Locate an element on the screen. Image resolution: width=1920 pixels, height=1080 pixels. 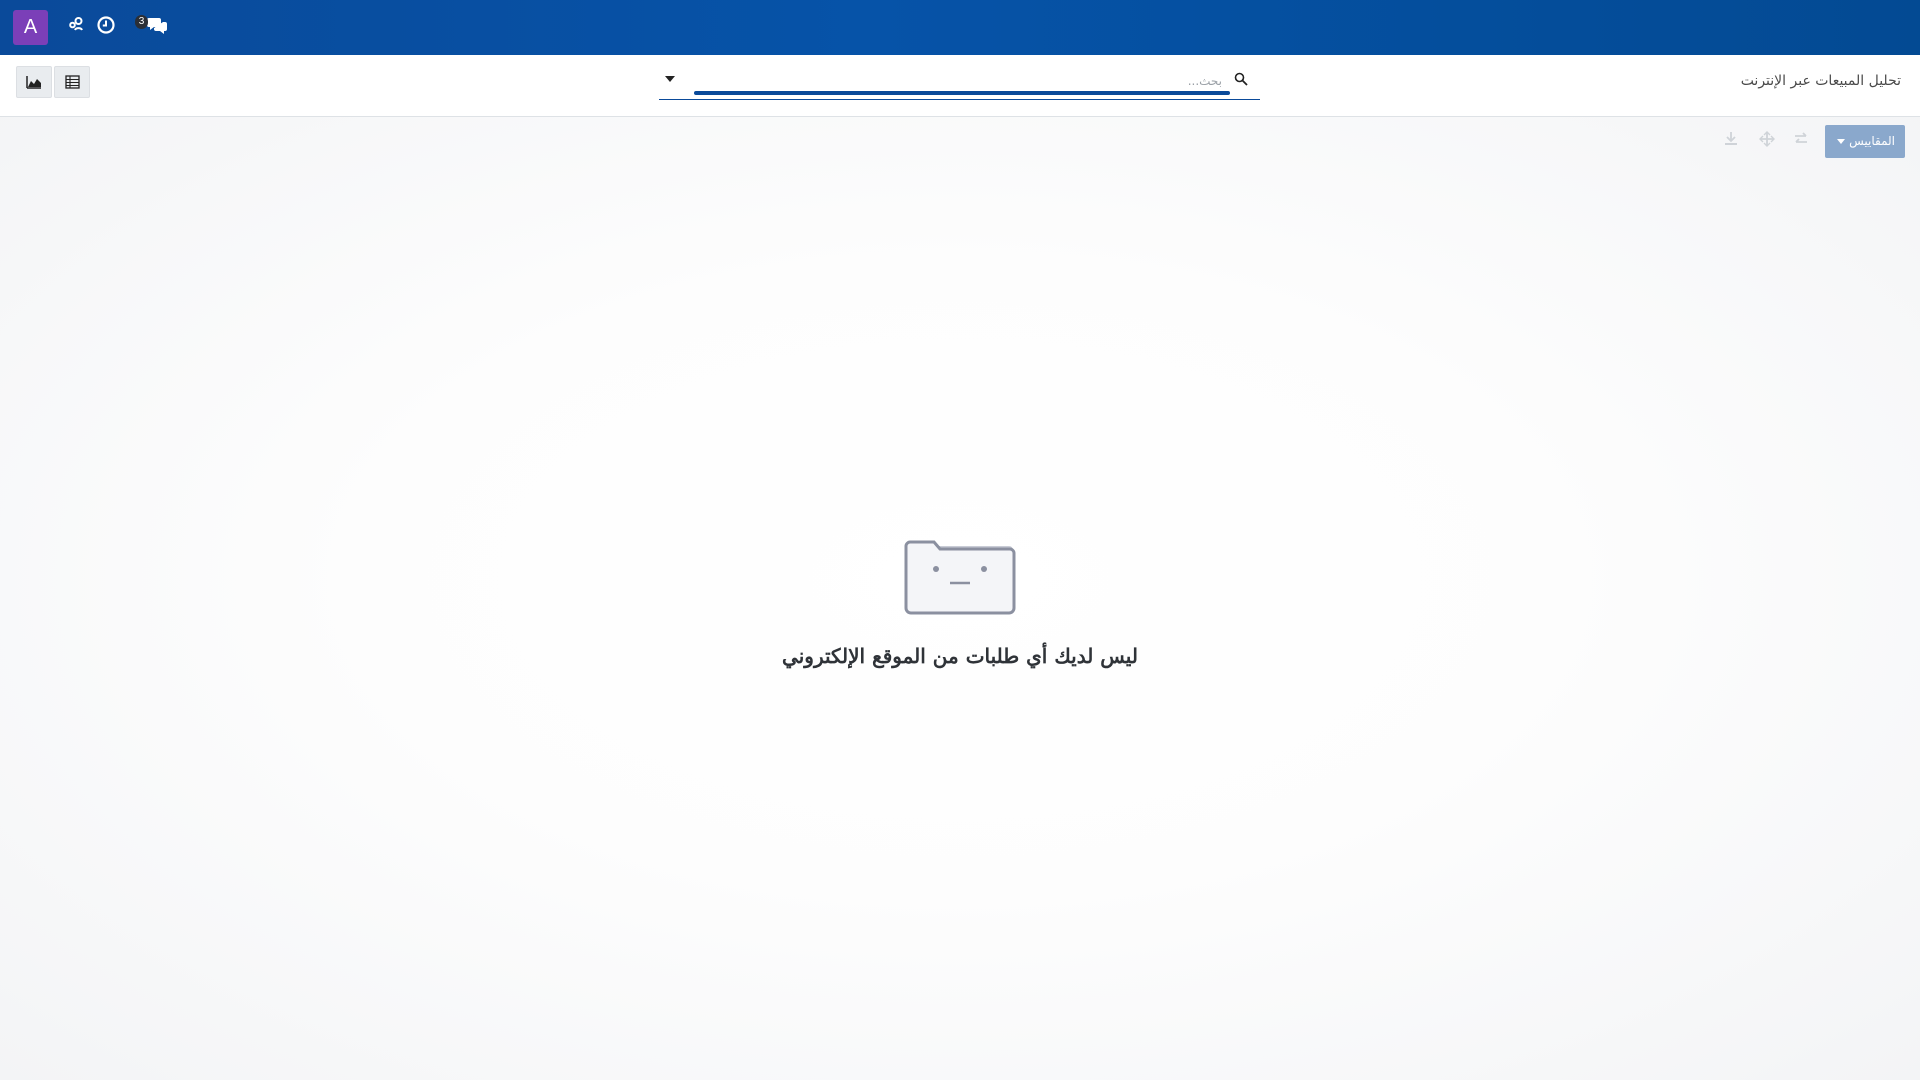
pivot-view-icon is located at coordinates (72, 82).